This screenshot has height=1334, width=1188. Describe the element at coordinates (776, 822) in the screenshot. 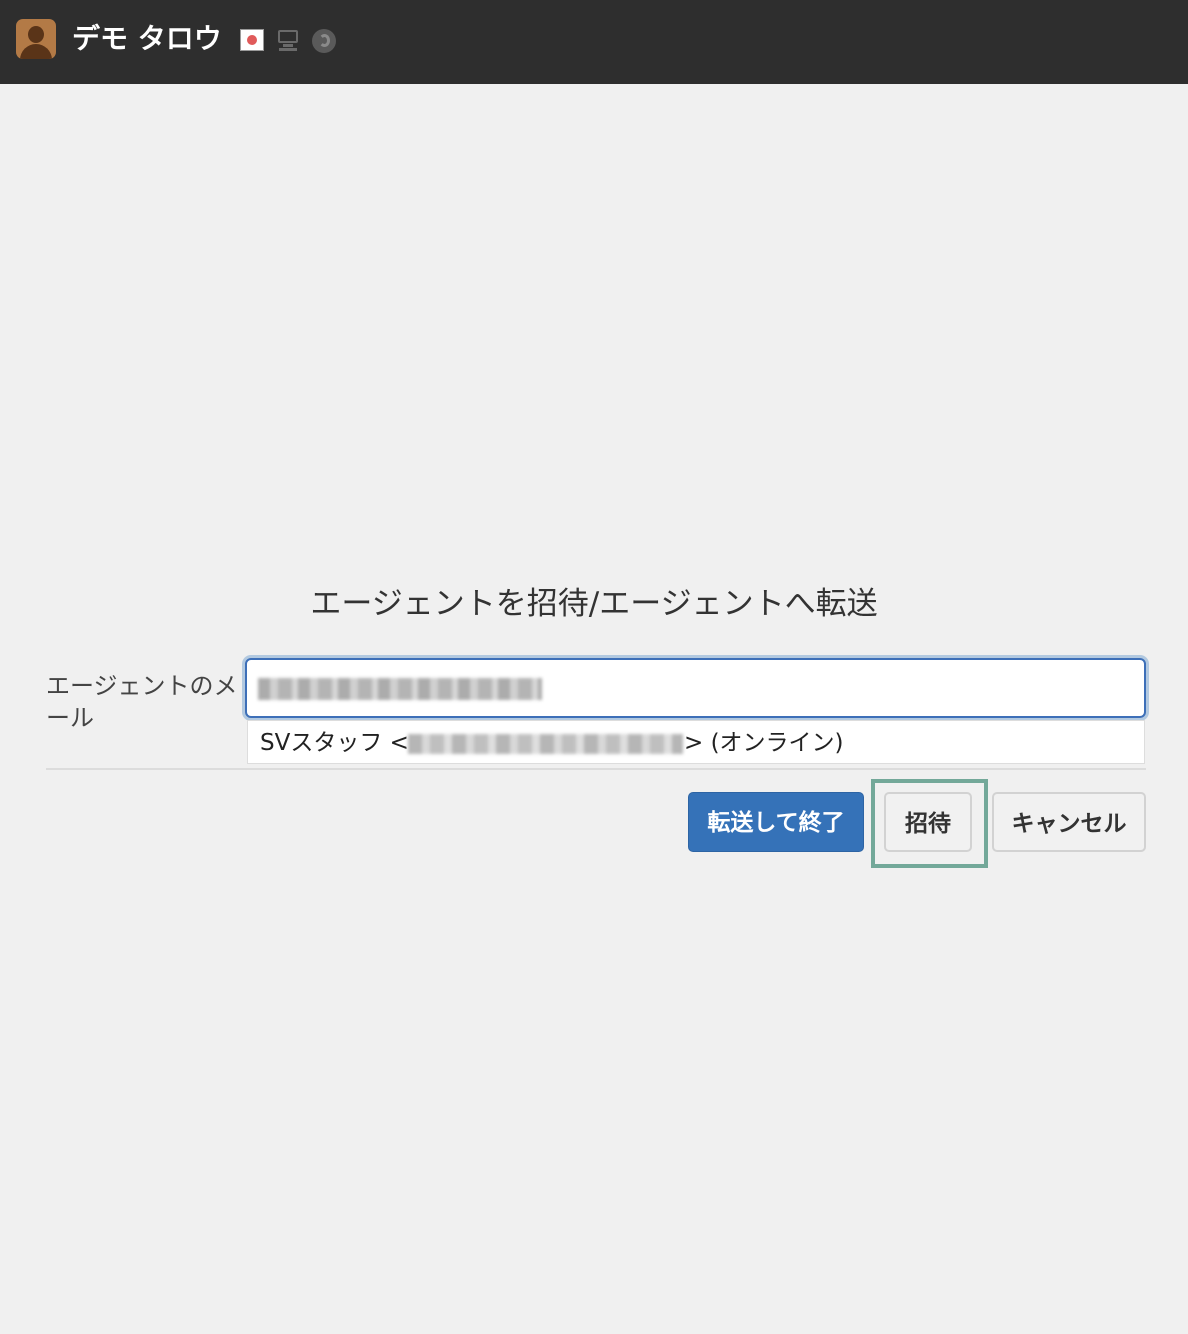

I see `transfer-and-end-button: 転送して終了` at that location.